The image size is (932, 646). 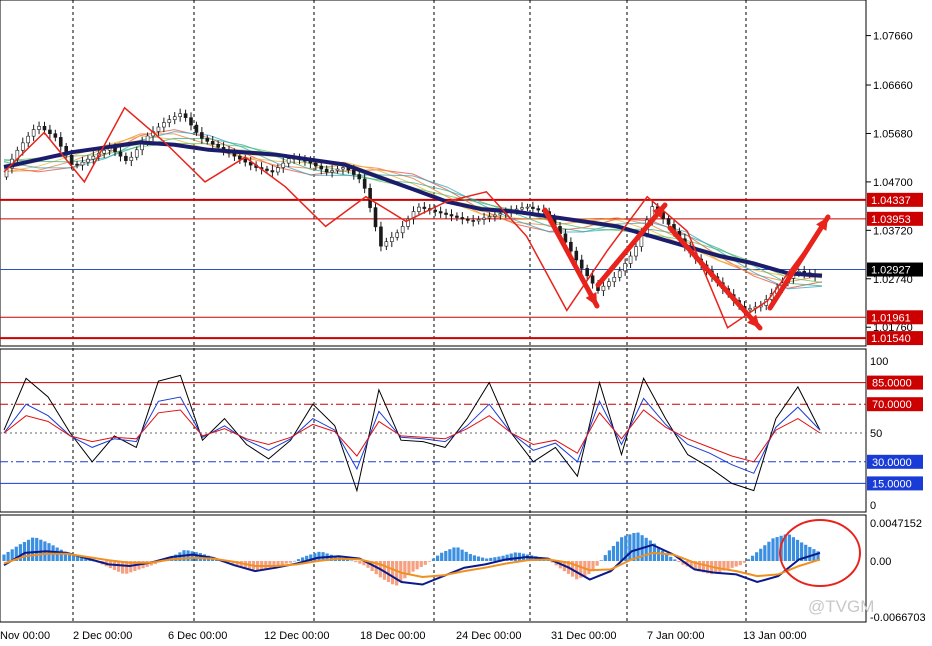 What do you see at coordinates (898, 618) in the screenshot?
I see `macd-tick-label-2: -0.0066703` at bounding box center [898, 618].